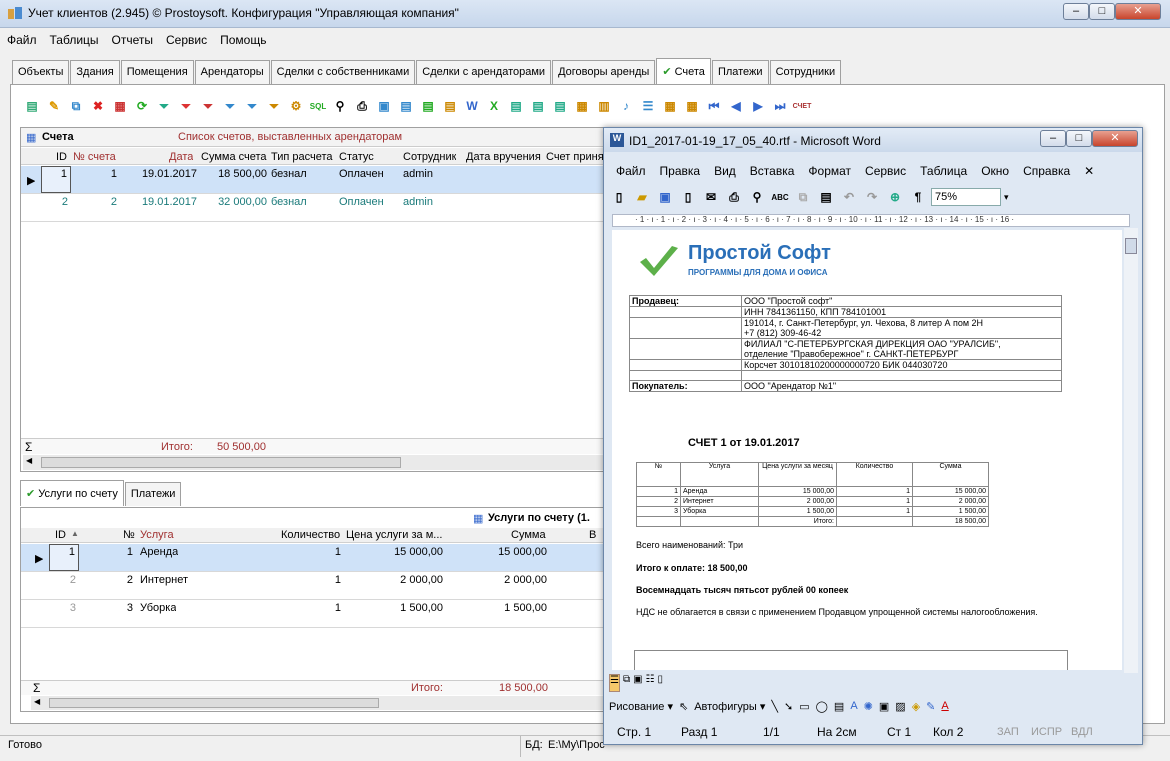  What do you see at coordinates (918, 197) in the screenshot?
I see `show-formatting-icon: ¶` at bounding box center [918, 197].